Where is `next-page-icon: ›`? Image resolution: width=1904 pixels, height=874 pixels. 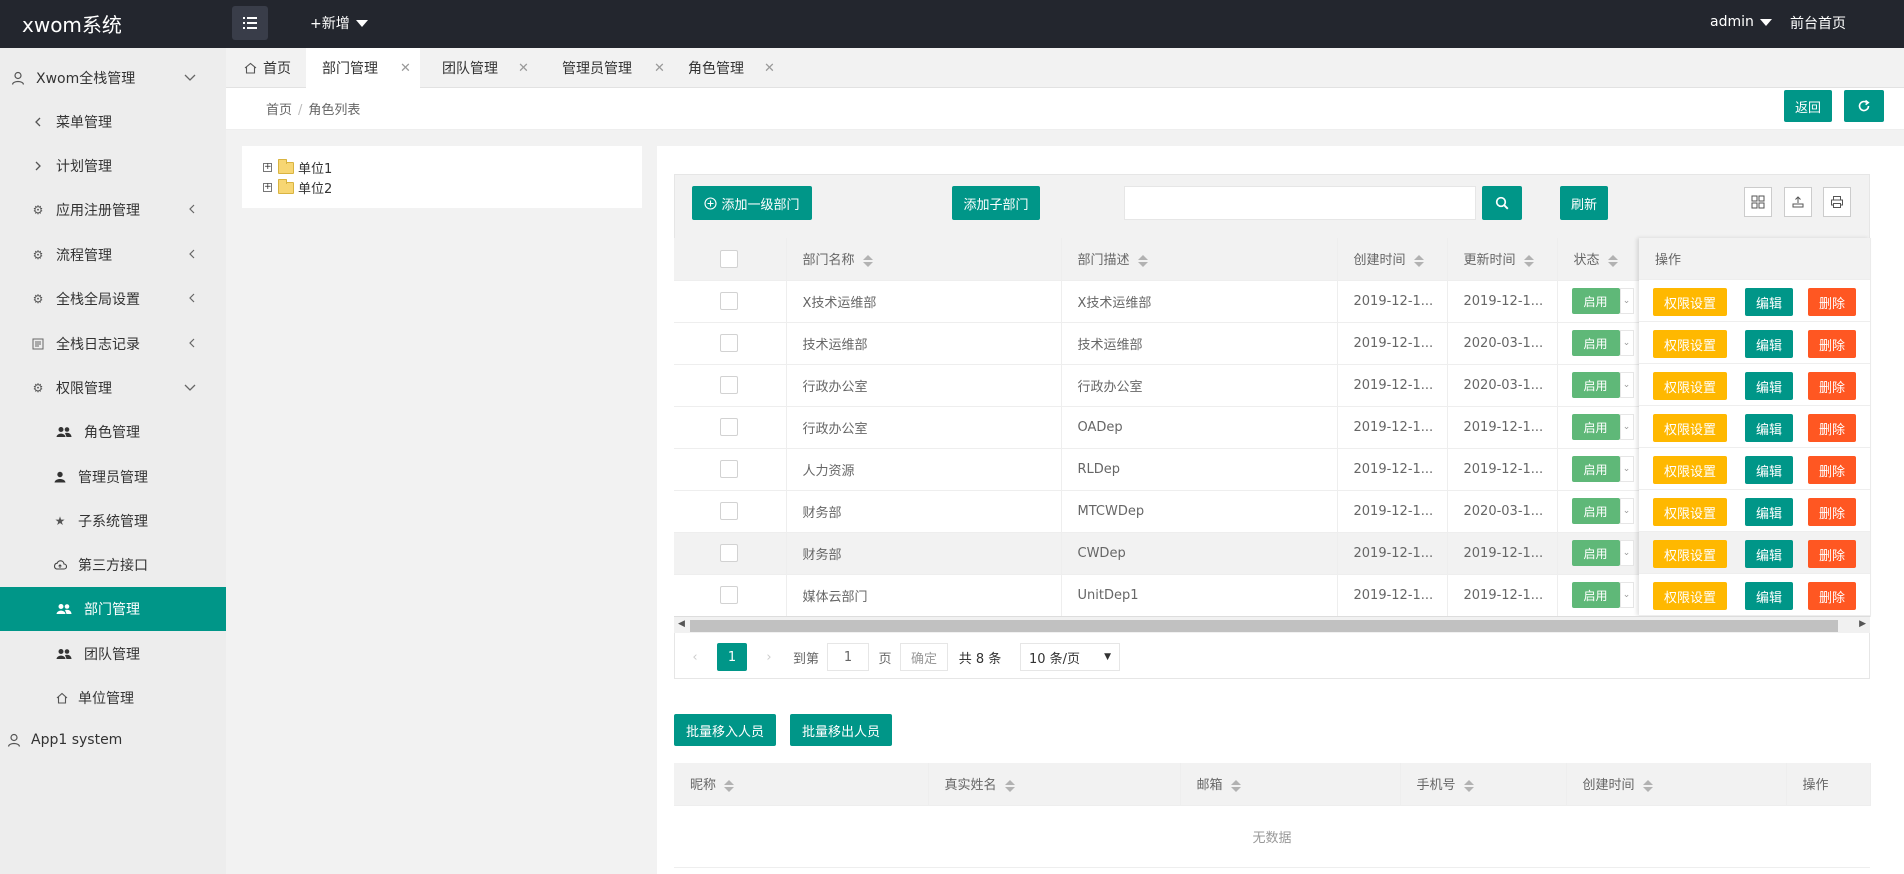 next-page-icon: › is located at coordinates (769, 657).